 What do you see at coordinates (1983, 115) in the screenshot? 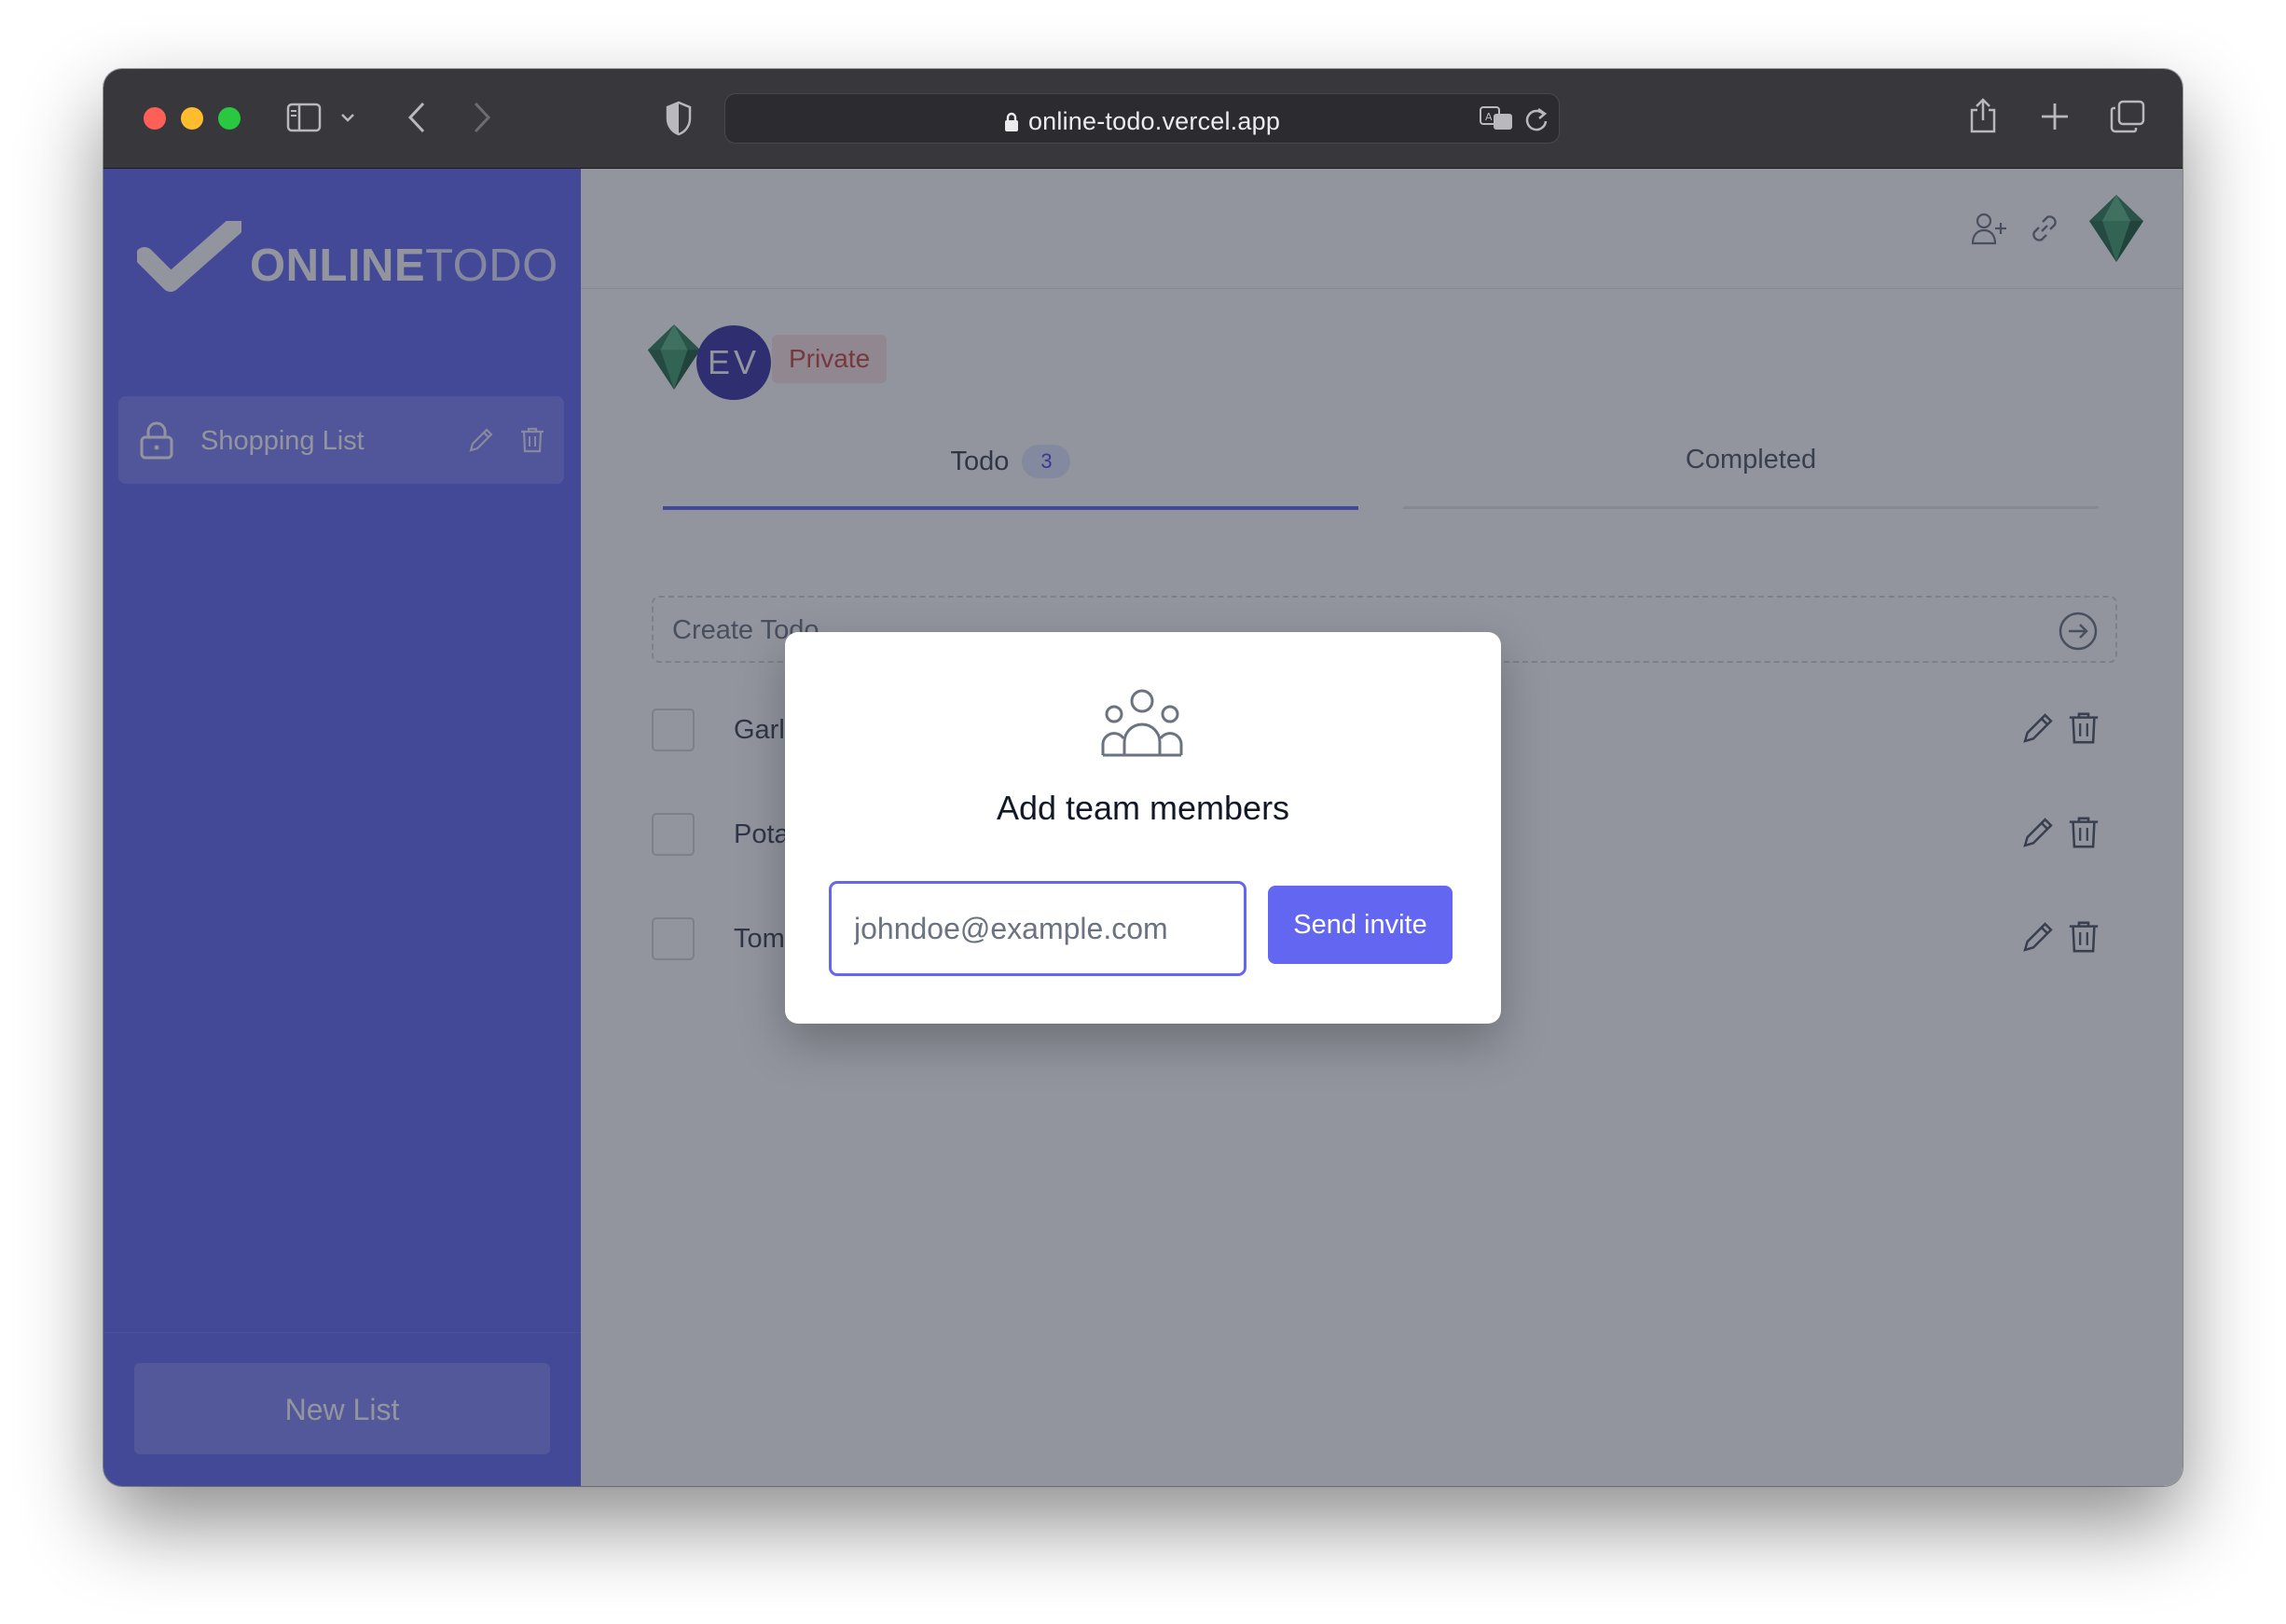
I see `share-icon` at bounding box center [1983, 115].